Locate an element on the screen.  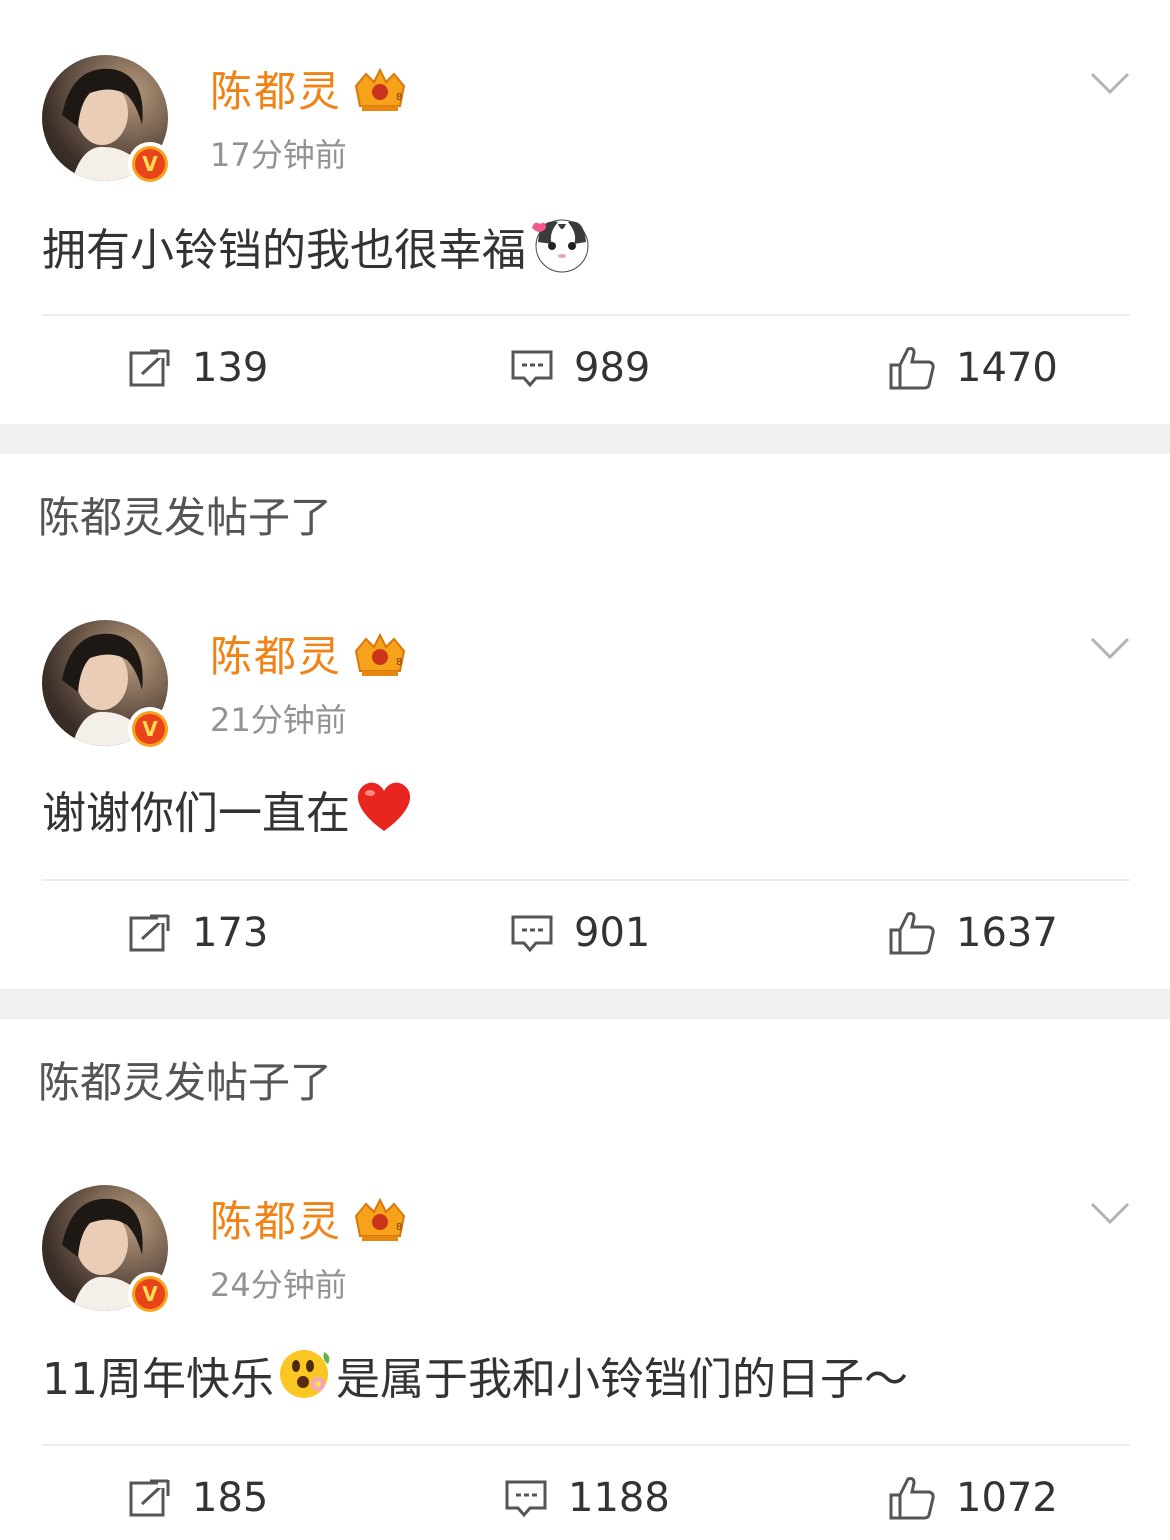
comment-button: 1188 is located at coordinates (587, 1498).